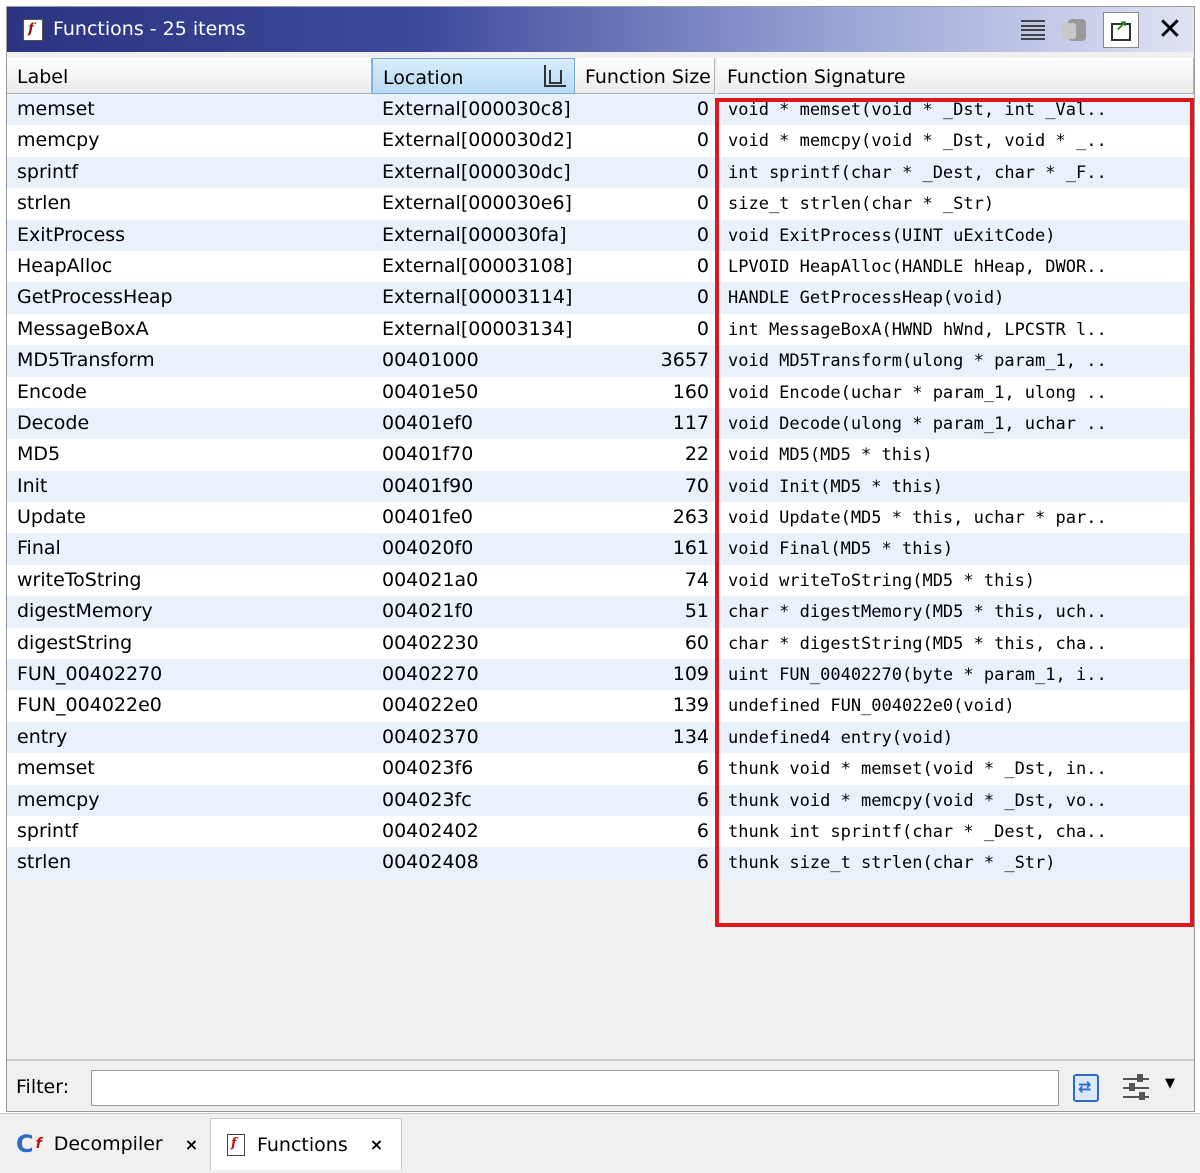 This screenshot has height=1173, width=1200. I want to click on close-window-button: ✕, so click(1170, 30).